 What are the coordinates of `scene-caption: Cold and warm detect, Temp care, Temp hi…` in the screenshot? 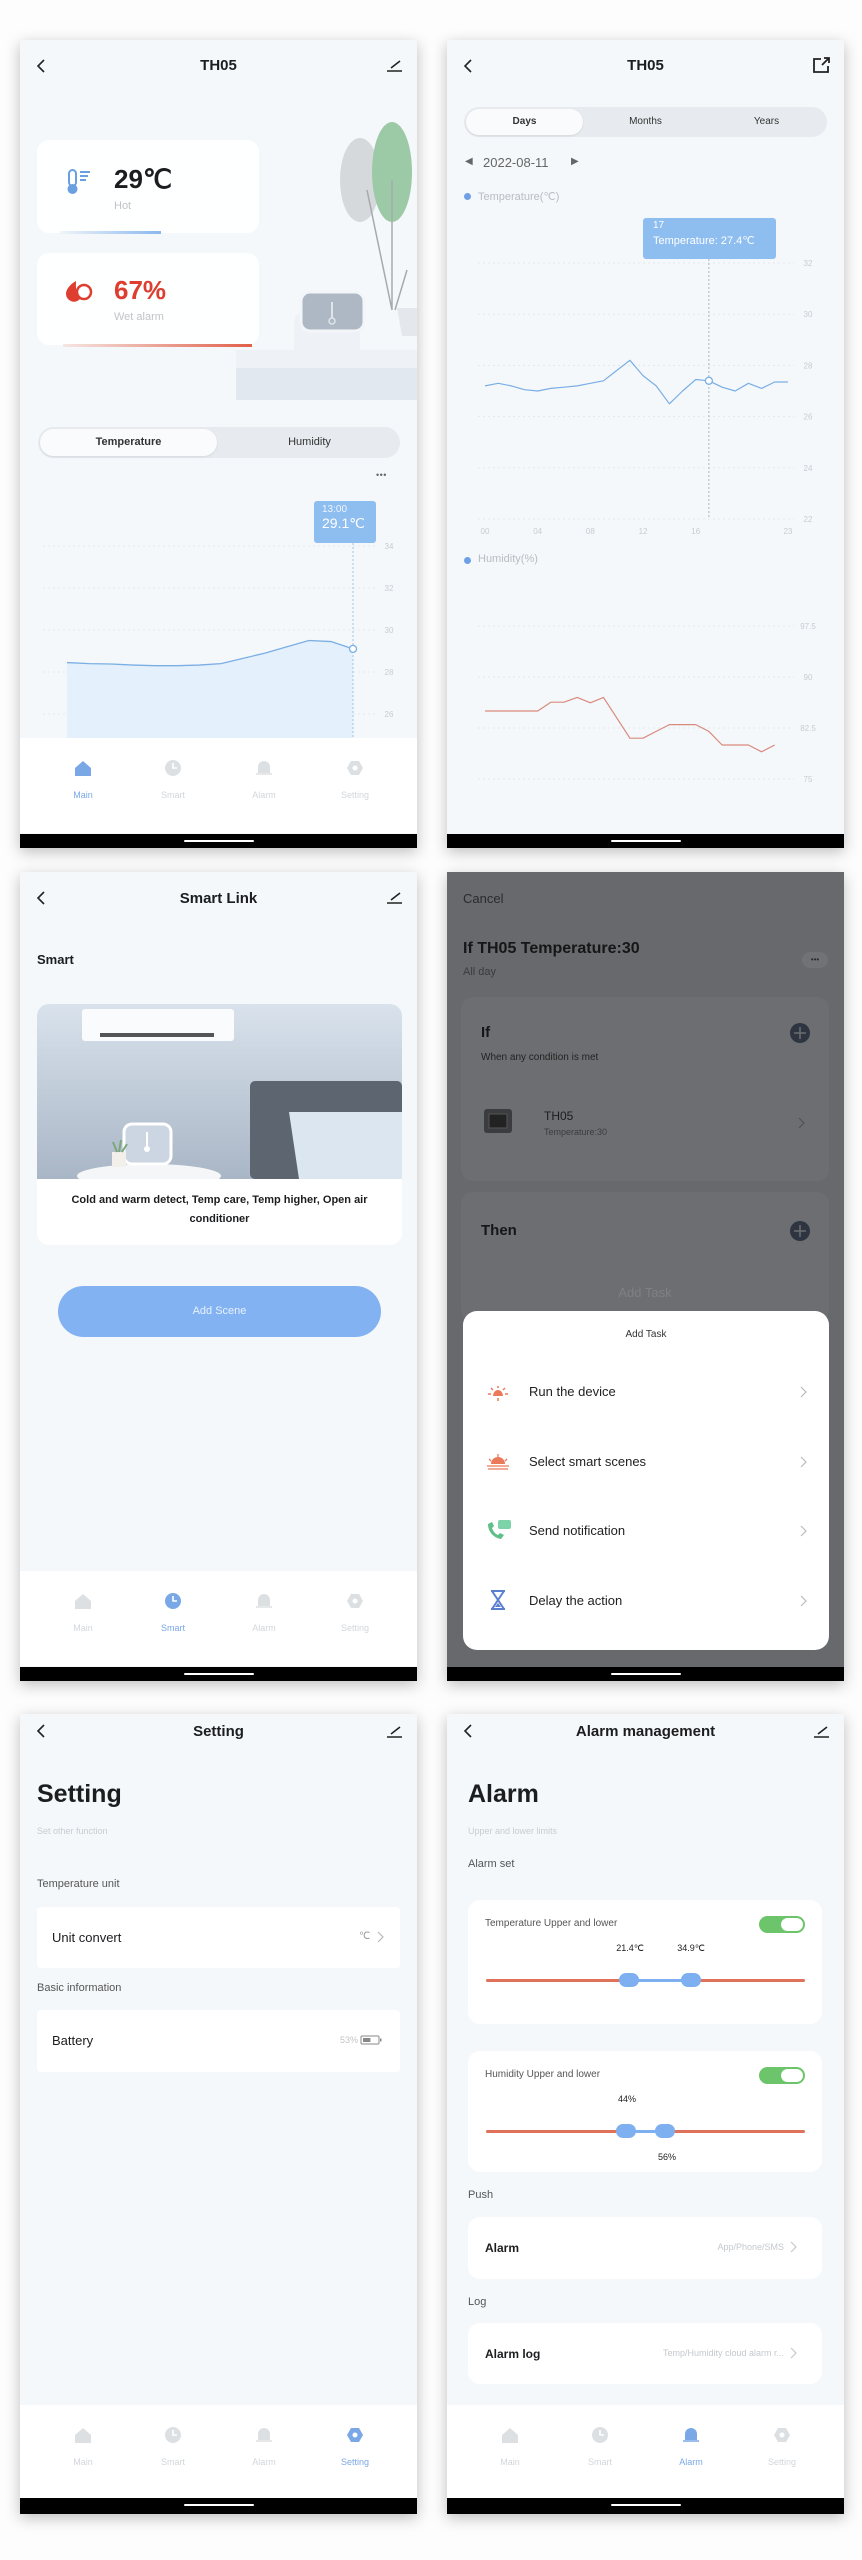 It's located at (219, 1209).